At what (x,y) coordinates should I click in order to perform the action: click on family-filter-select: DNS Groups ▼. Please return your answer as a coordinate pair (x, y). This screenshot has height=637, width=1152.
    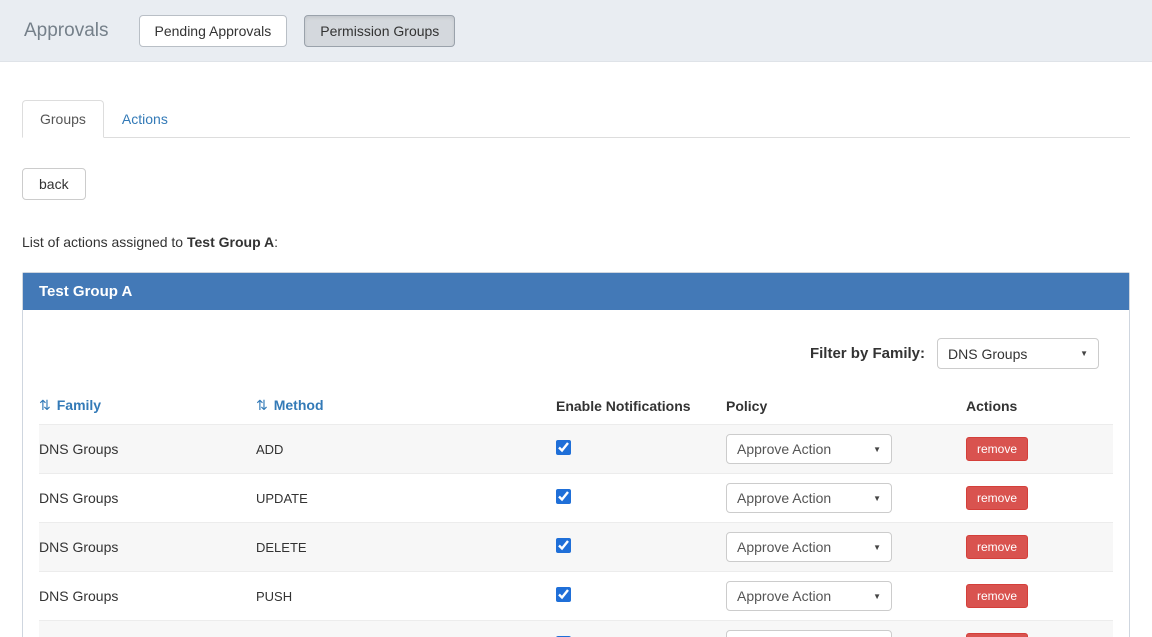
    Looking at the image, I should click on (1018, 353).